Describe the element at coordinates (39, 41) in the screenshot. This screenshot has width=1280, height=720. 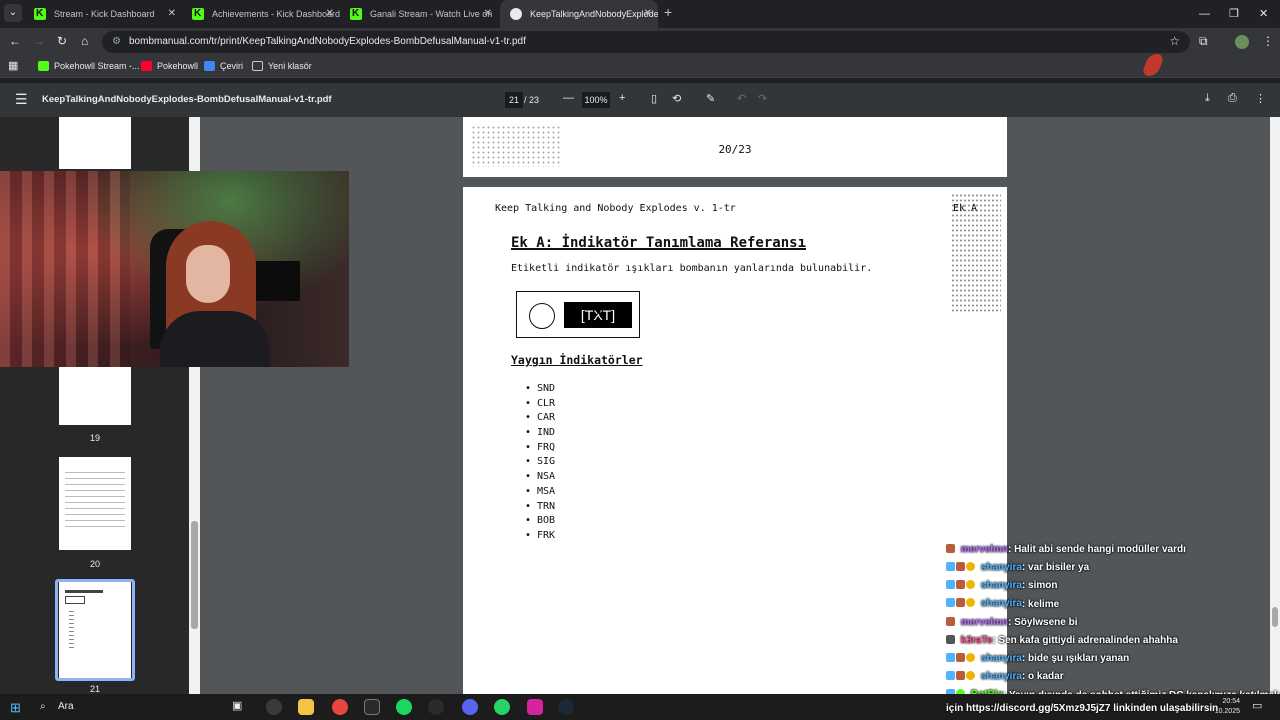
I see `forward-icon: →` at that location.